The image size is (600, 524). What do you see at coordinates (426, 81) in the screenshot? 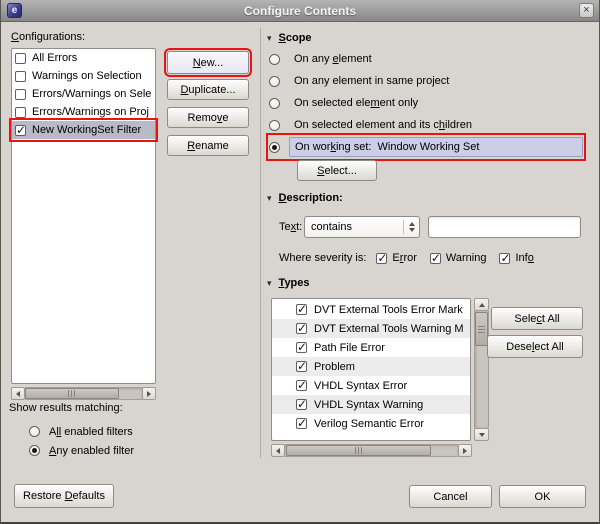
I see `scope-option-row: On any element in same project` at bounding box center [426, 81].